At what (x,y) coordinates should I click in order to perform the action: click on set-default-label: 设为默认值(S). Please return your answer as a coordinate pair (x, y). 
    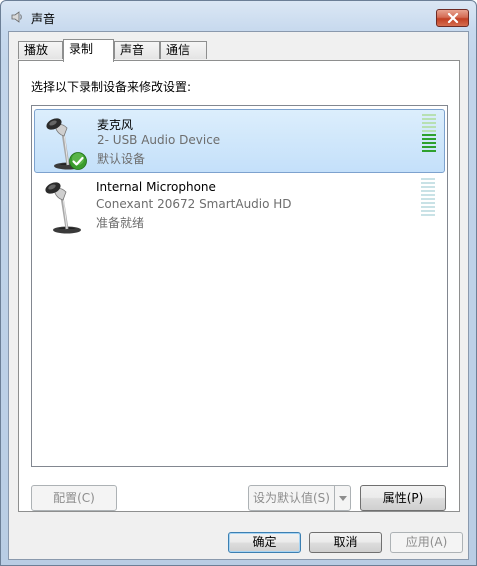
    Looking at the image, I should click on (291, 498).